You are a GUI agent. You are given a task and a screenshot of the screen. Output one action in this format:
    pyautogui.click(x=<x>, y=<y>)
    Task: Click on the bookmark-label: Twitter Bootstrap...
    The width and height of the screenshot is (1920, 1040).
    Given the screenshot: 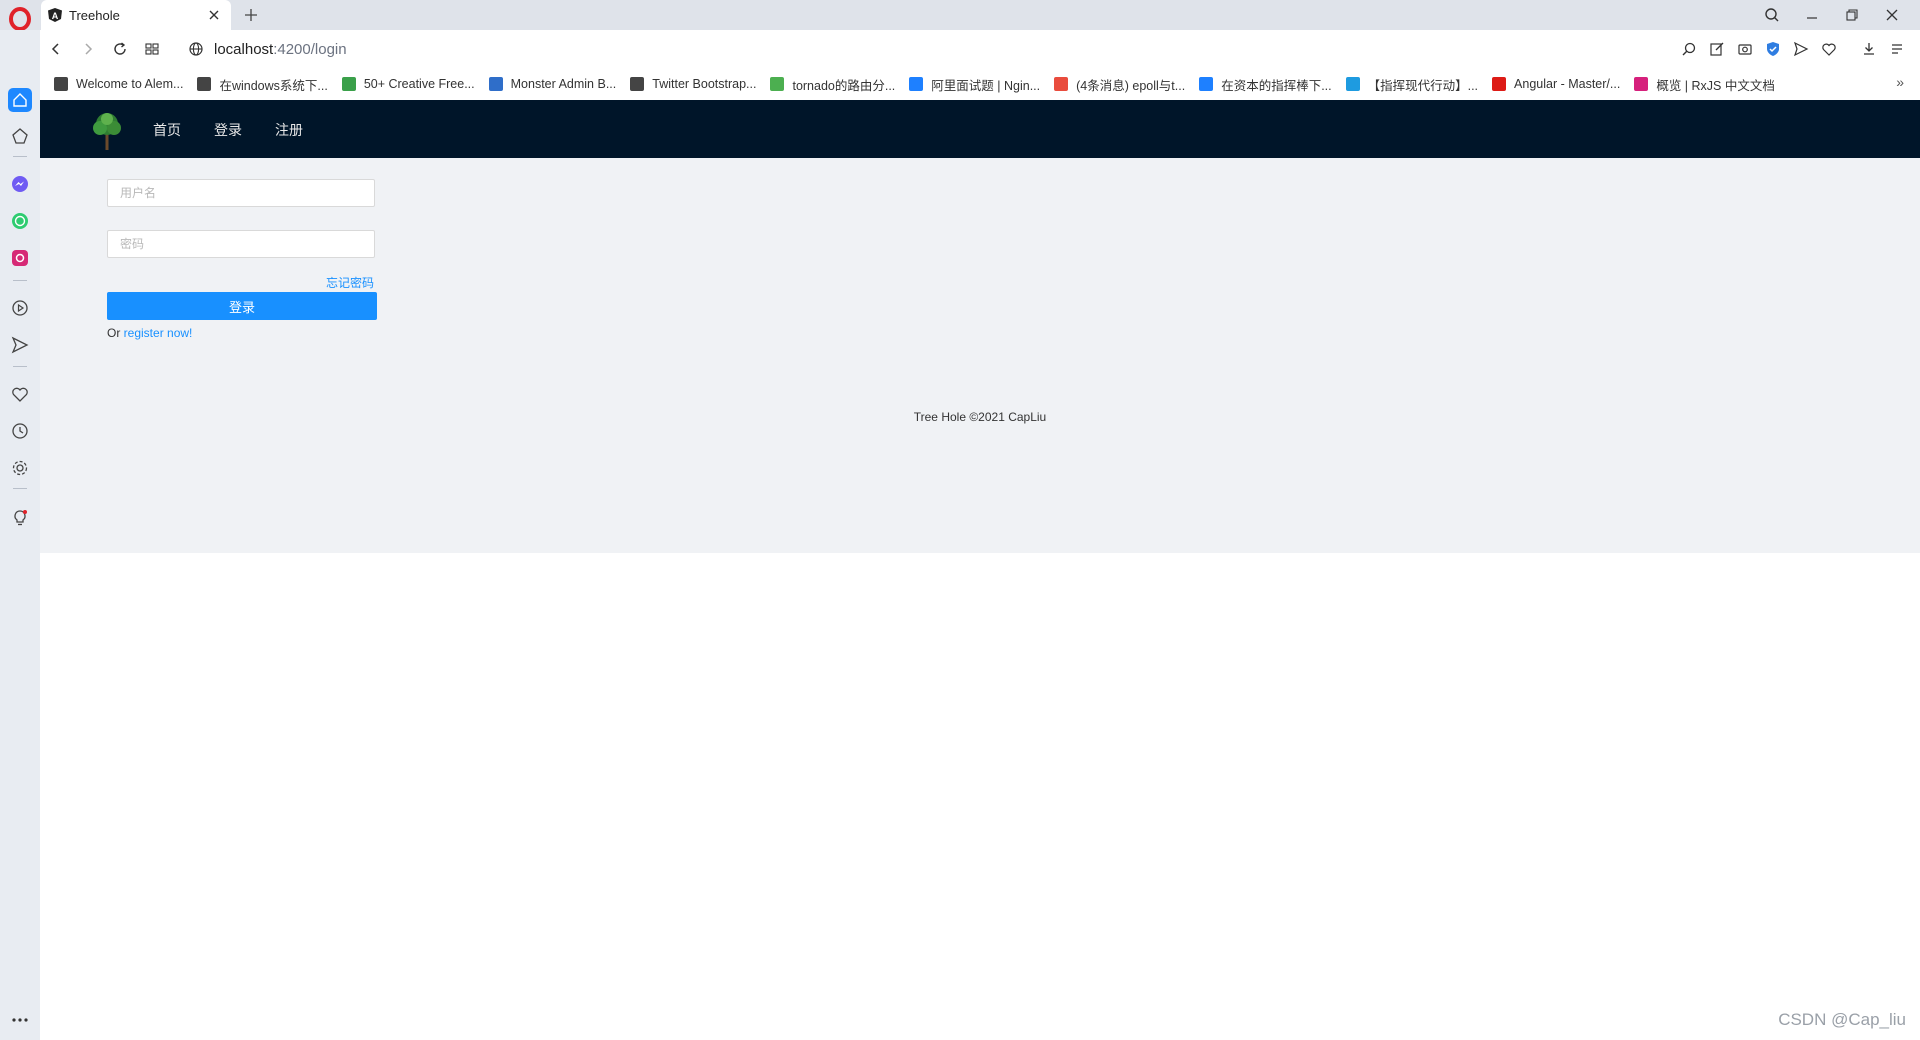 What is the action you would take?
    pyautogui.click(x=704, y=84)
    